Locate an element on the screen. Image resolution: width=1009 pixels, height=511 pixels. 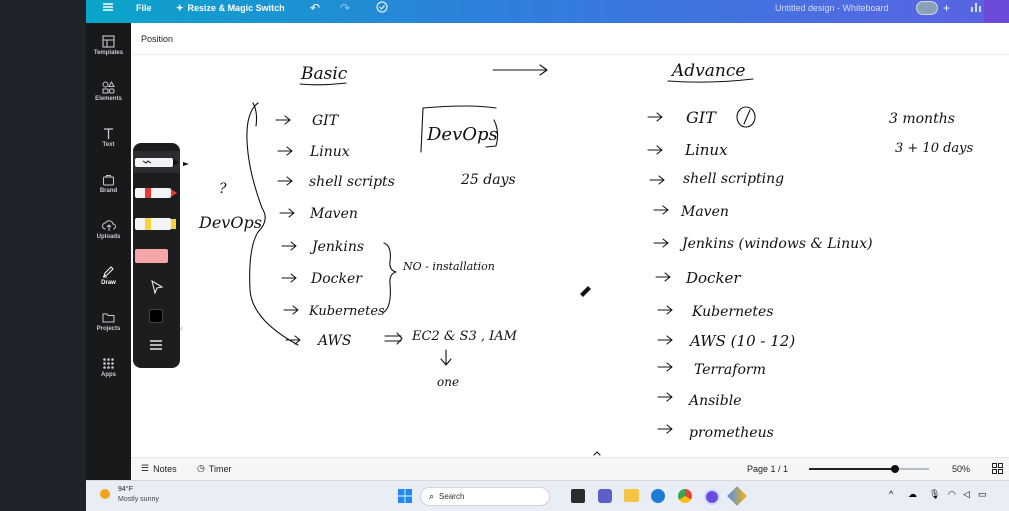
zoom-slider is located at coordinates (869, 469).